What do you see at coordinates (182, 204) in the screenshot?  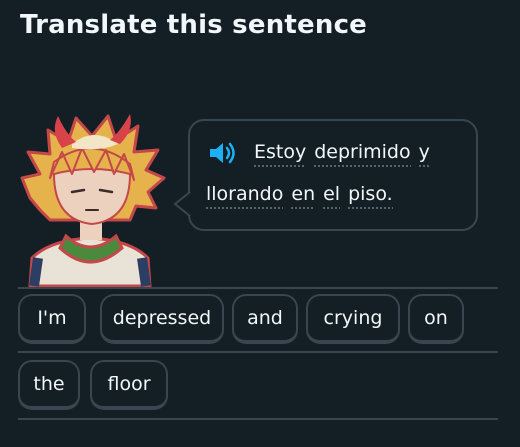 I see `speech-bubble-tail` at bounding box center [182, 204].